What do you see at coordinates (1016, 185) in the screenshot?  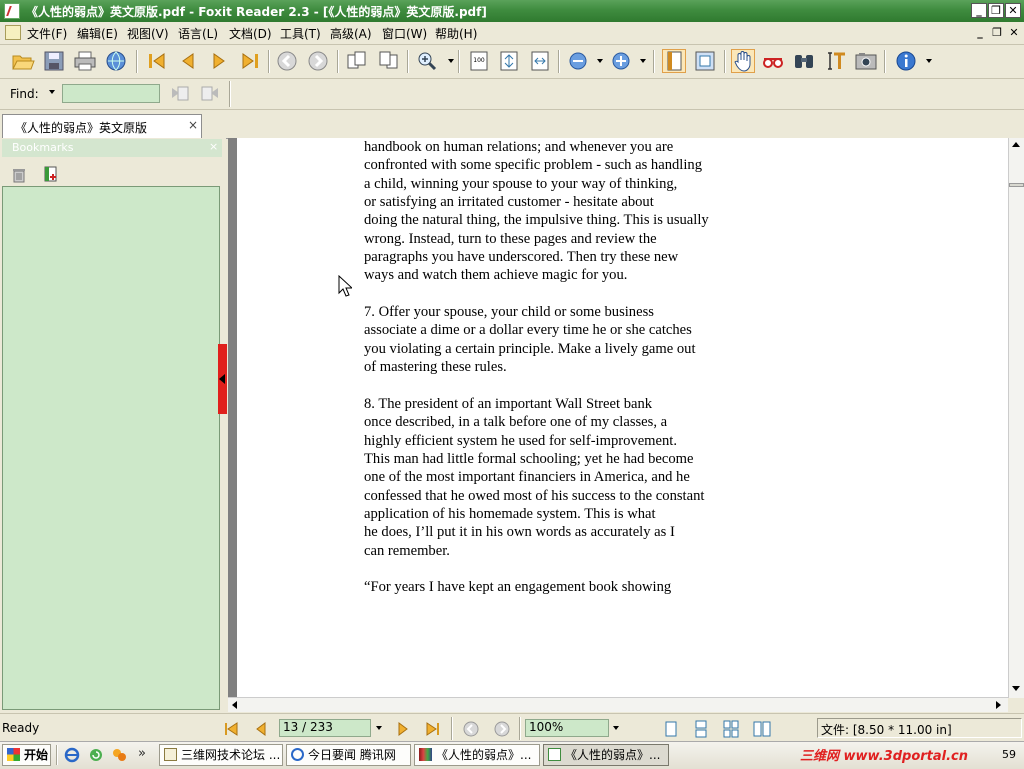 I see `vertical-scroll-thumb` at bounding box center [1016, 185].